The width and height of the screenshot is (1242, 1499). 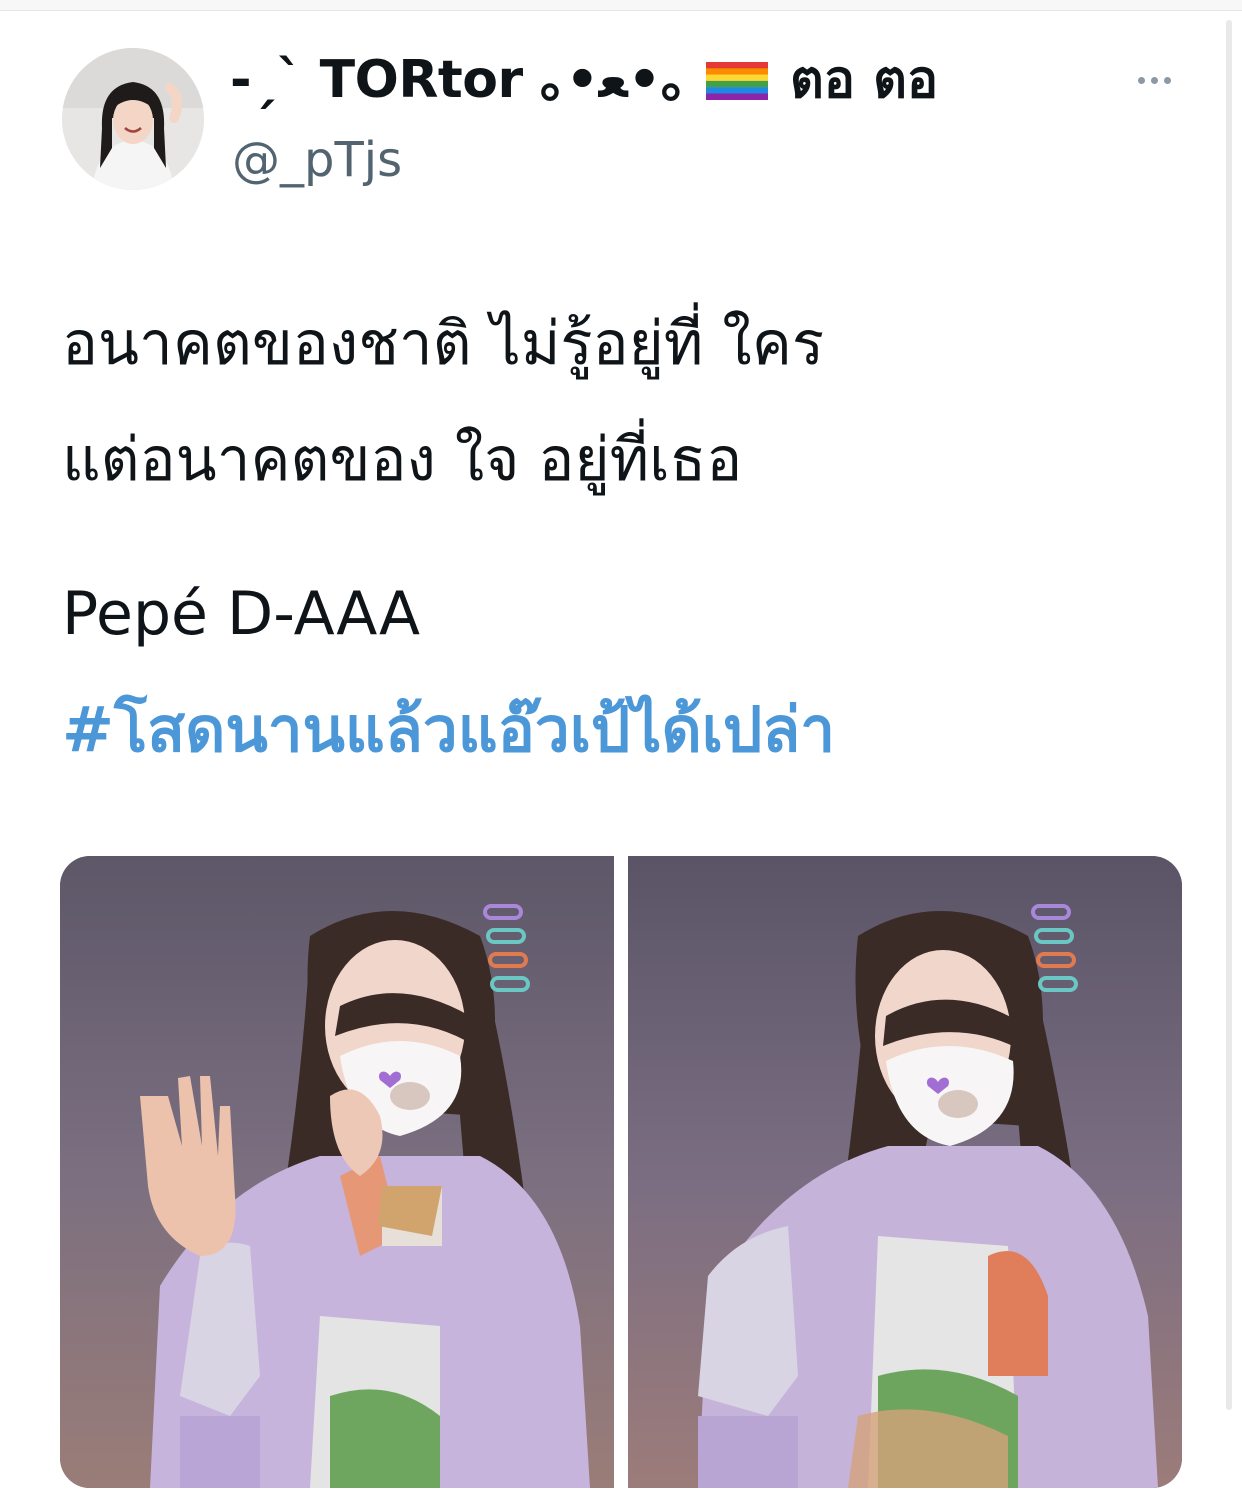 I want to click on more-options-button, so click(x=1154, y=80).